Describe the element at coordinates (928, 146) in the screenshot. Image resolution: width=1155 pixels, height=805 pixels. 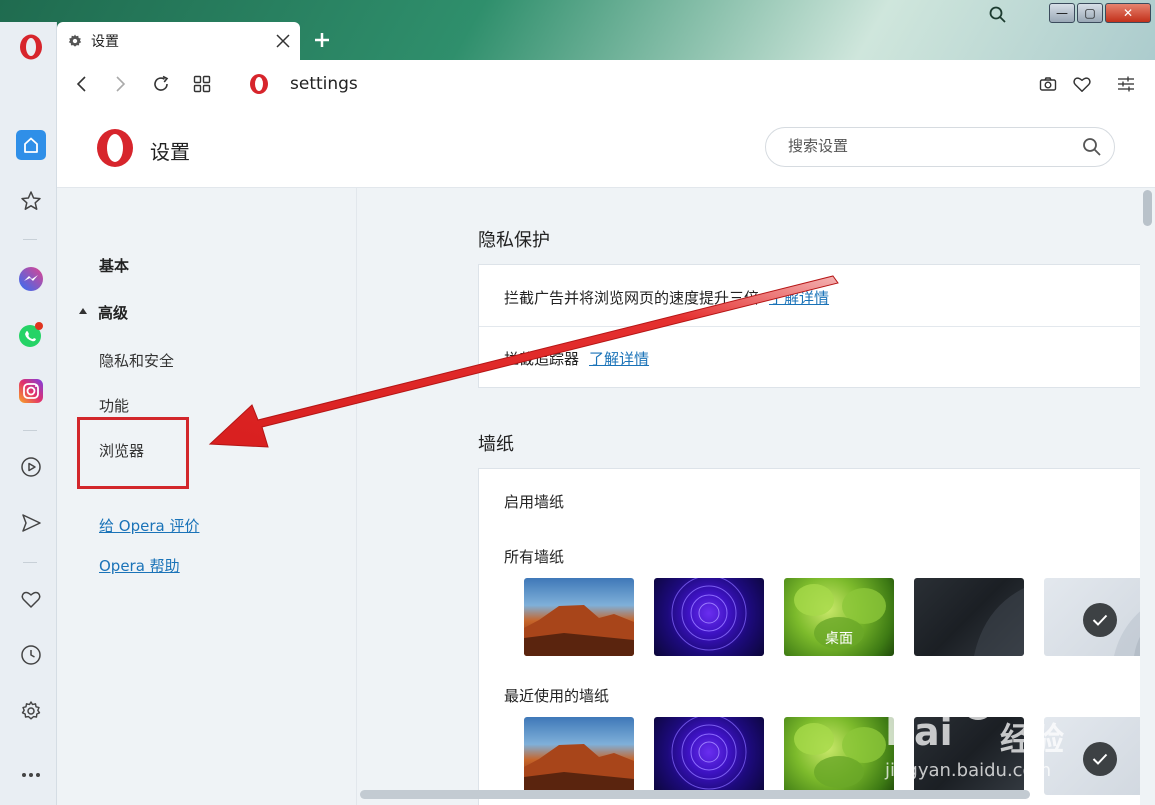
I see `search-input` at that location.